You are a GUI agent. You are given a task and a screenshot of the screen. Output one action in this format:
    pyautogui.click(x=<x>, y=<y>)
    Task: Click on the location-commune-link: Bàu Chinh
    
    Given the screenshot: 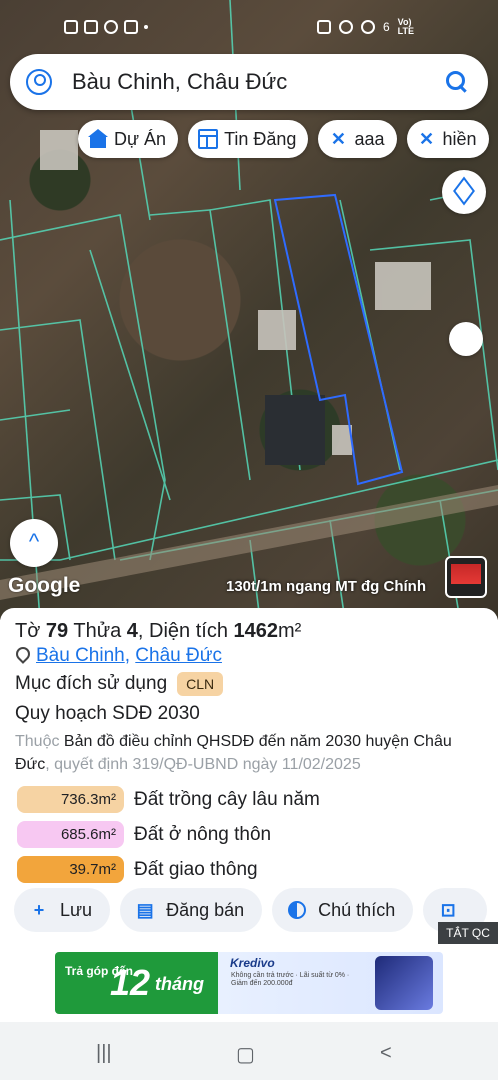 What is the action you would take?
    pyautogui.click(x=80, y=655)
    